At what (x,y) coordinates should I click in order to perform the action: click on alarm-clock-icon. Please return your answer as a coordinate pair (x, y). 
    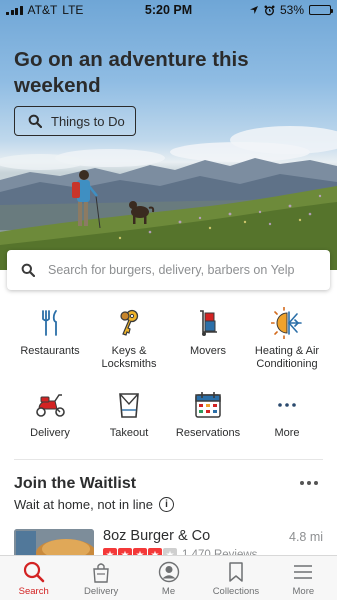
    Looking at the image, I should click on (269, 10).